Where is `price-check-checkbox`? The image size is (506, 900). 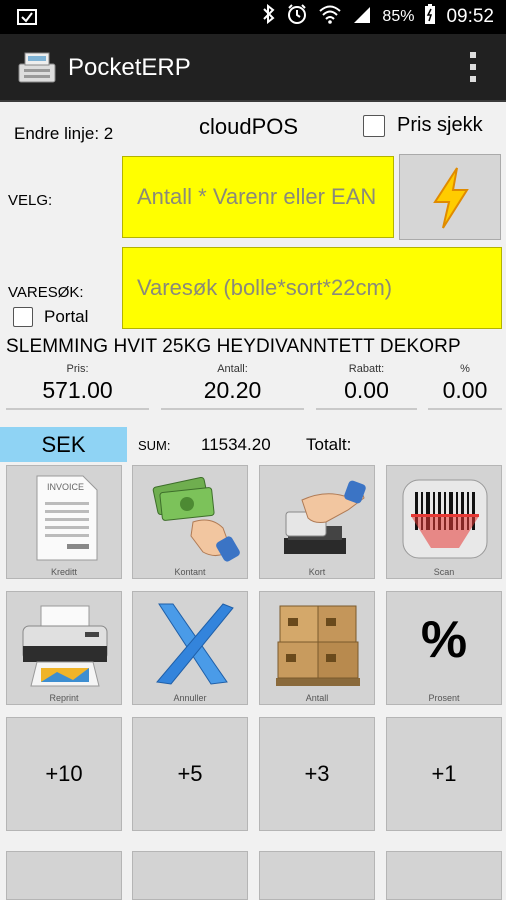 price-check-checkbox is located at coordinates (374, 126).